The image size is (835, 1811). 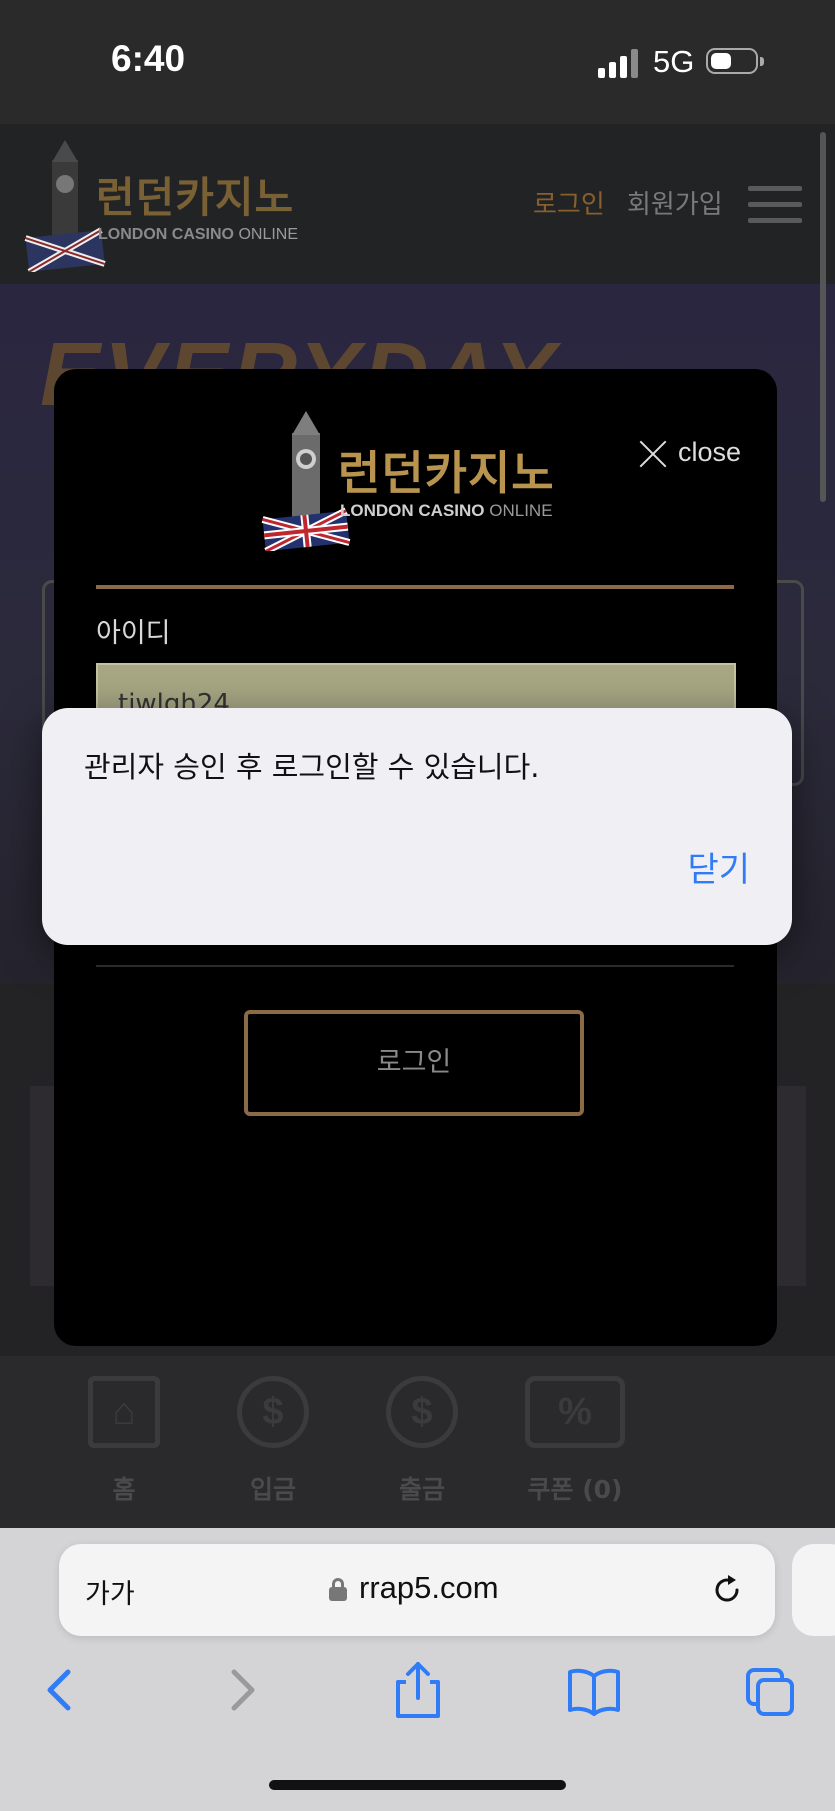 What do you see at coordinates (675, 202) in the screenshot?
I see `header-signup-link: 회원가입` at bounding box center [675, 202].